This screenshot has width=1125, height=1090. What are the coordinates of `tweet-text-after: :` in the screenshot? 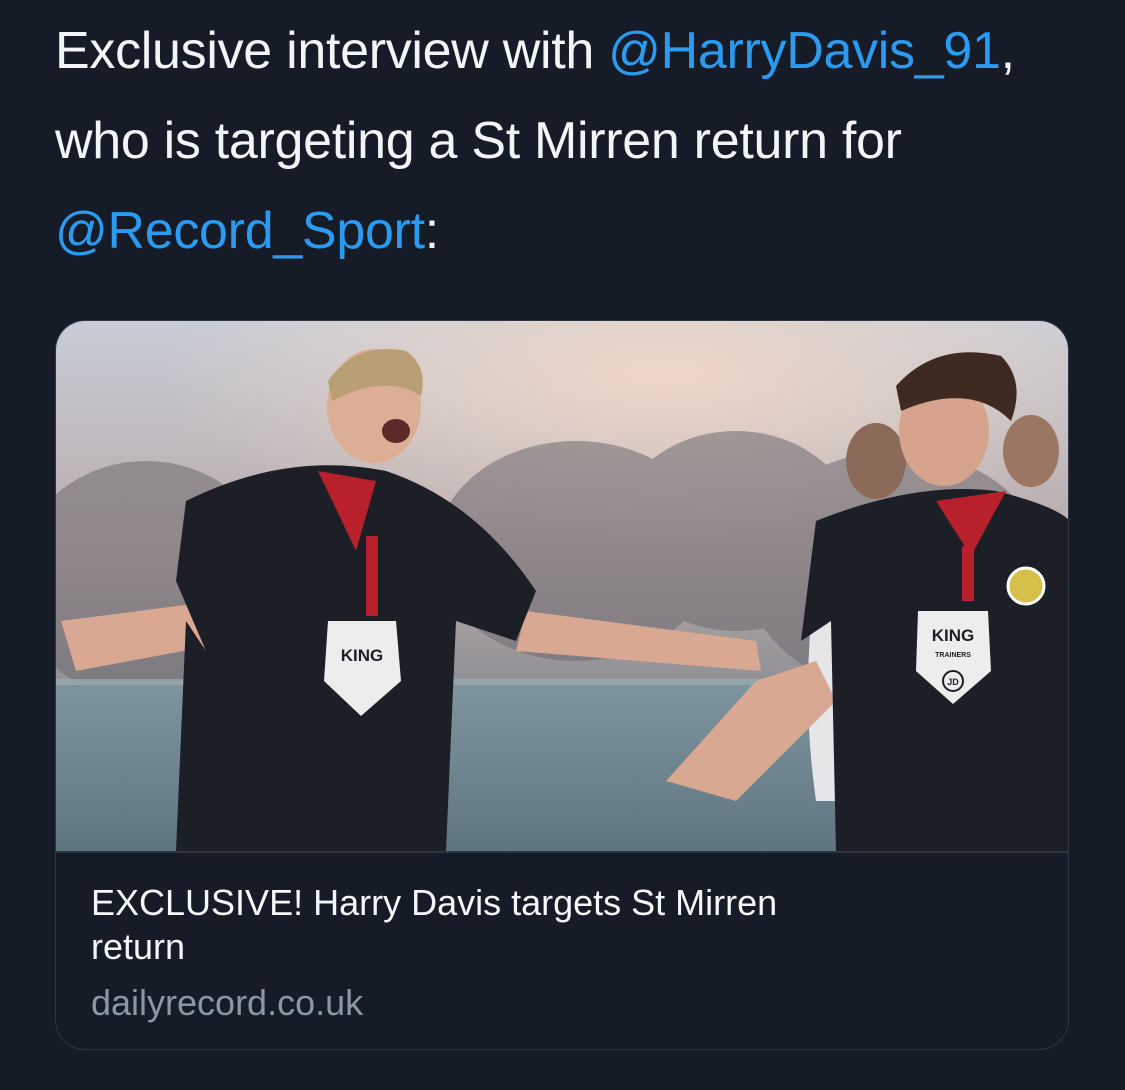 It's located at (431, 231).